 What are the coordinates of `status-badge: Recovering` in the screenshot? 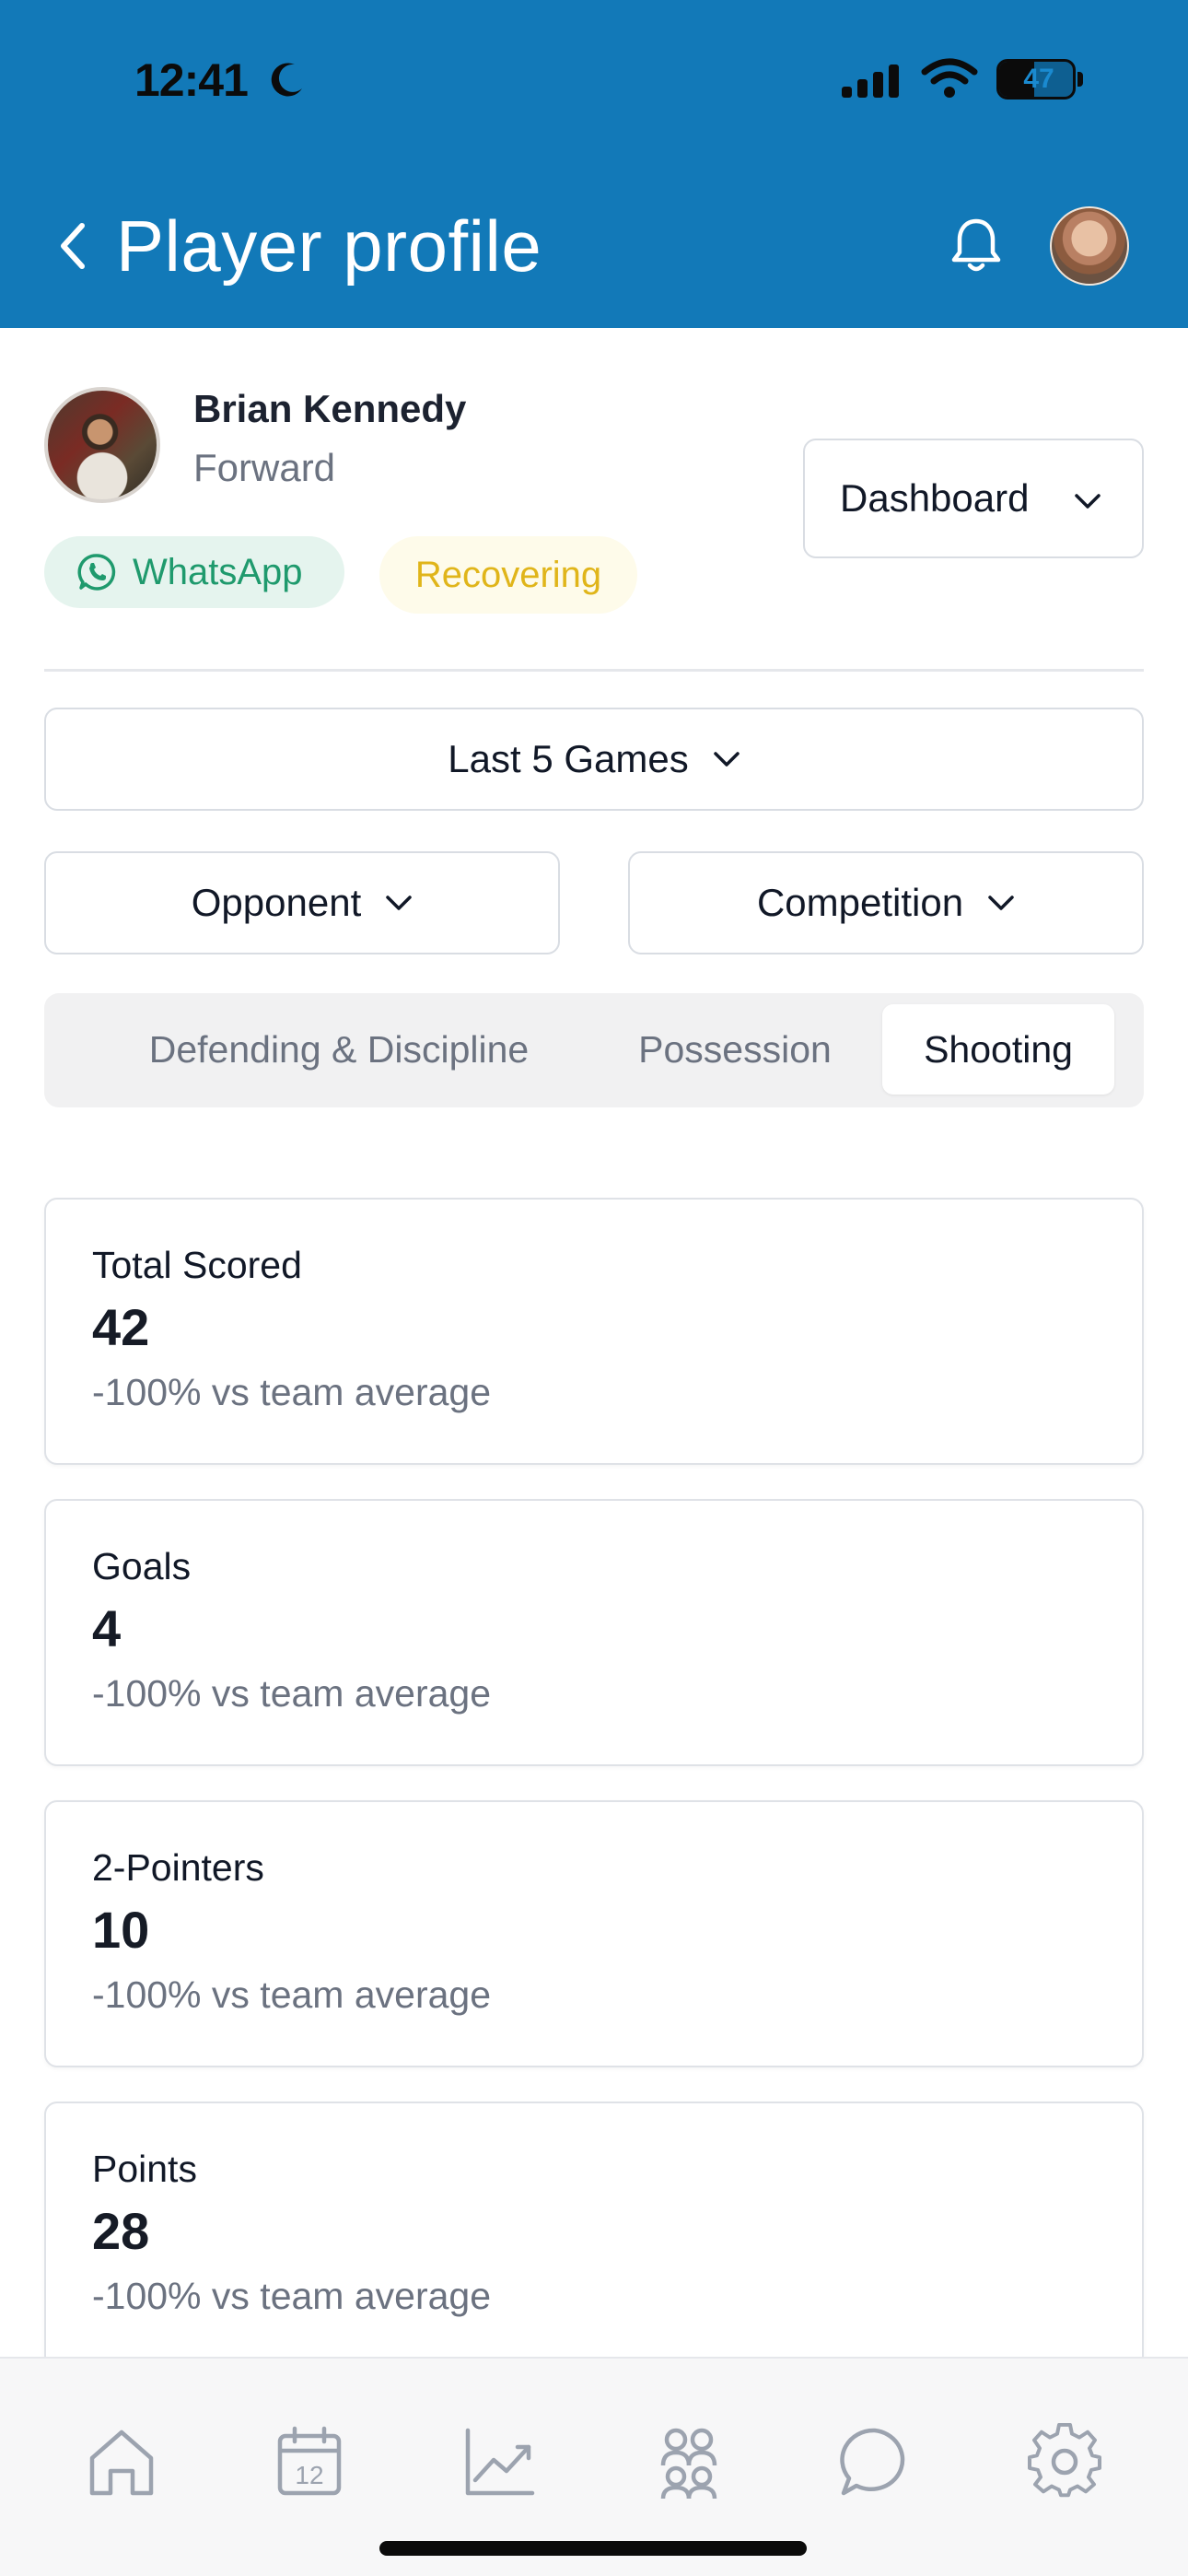 It's located at (508, 575).